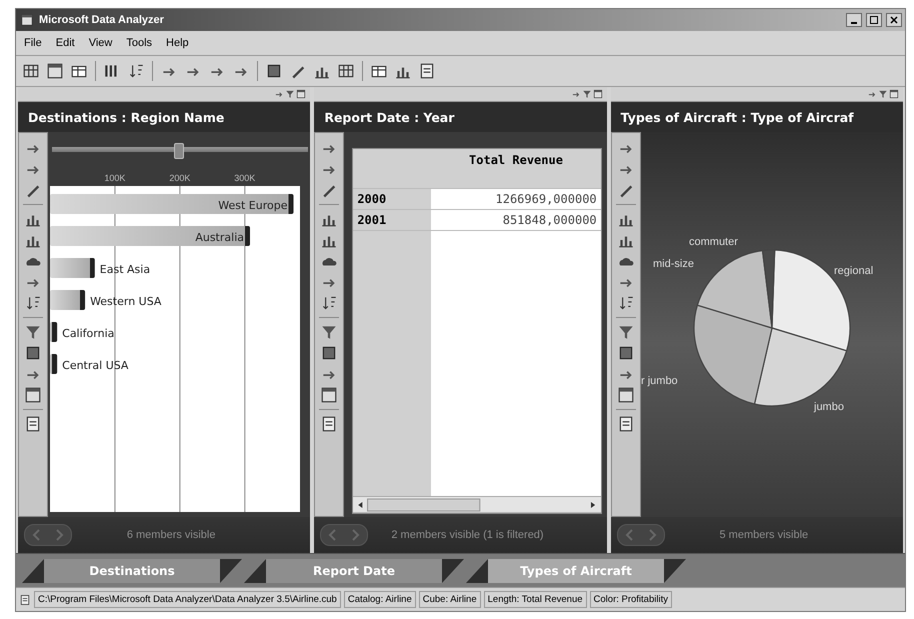 This screenshot has height=619, width=914. I want to click on page-icon, so click(33, 424).